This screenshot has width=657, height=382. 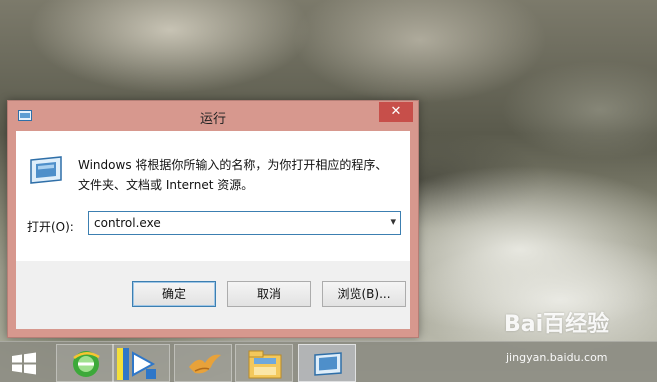 What do you see at coordinates (579, 341) in the screenshot?
I see `baidu-jingyan-watermark: Bai百经验 jingyan.baidu.com` at bounding box center [579, 341].